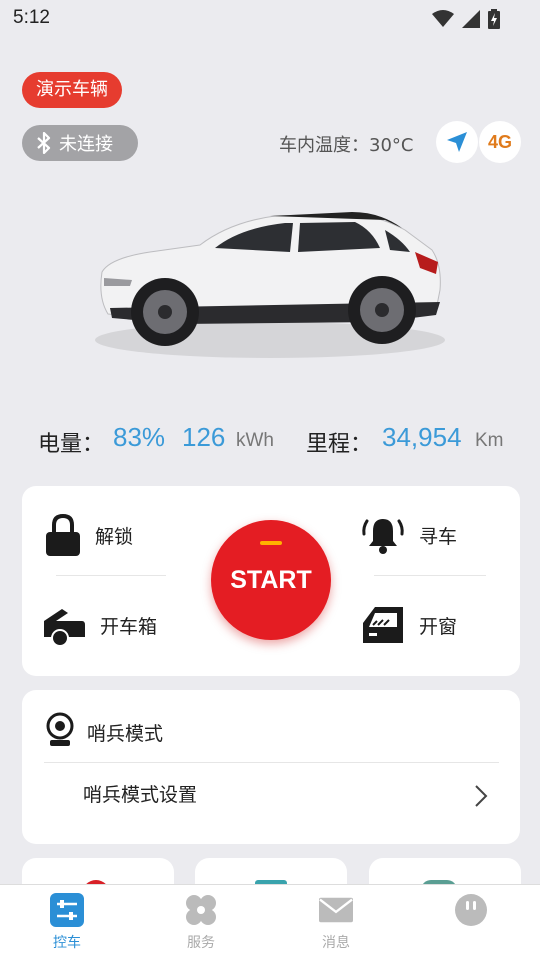 The width and height of the screenshot is (540, 960). I want to click on webcam-icon, so click(60, 729).